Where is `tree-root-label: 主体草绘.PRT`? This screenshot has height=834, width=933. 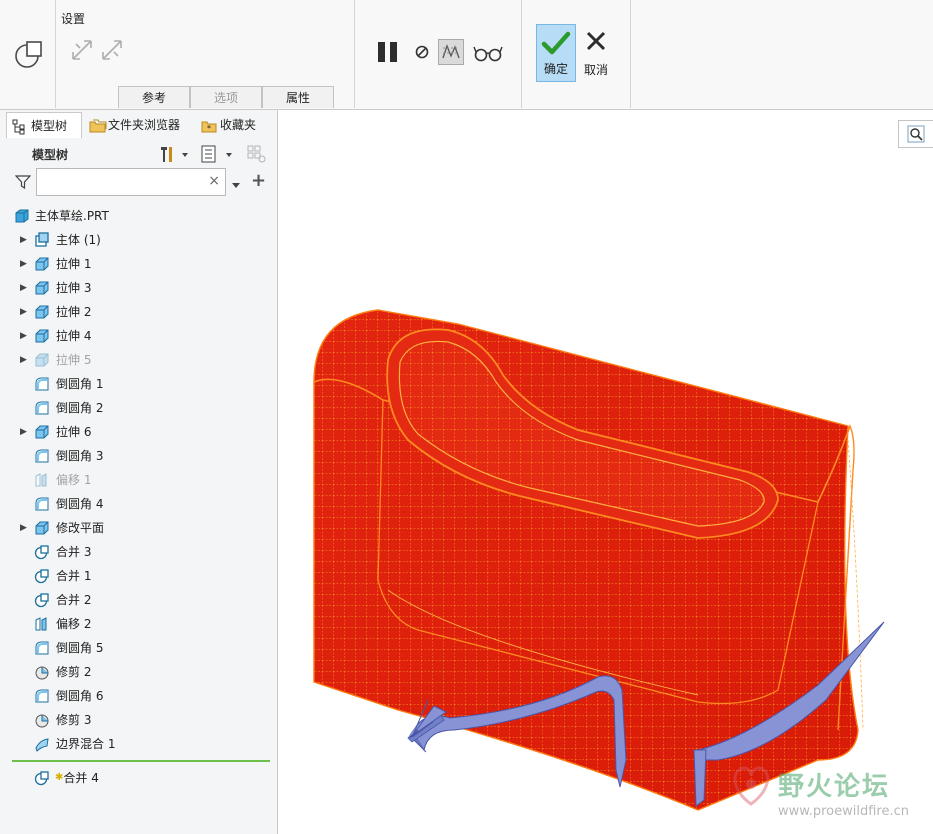 tree-root-label: 主体草绘.PRT is located at coordinates (72, 216).